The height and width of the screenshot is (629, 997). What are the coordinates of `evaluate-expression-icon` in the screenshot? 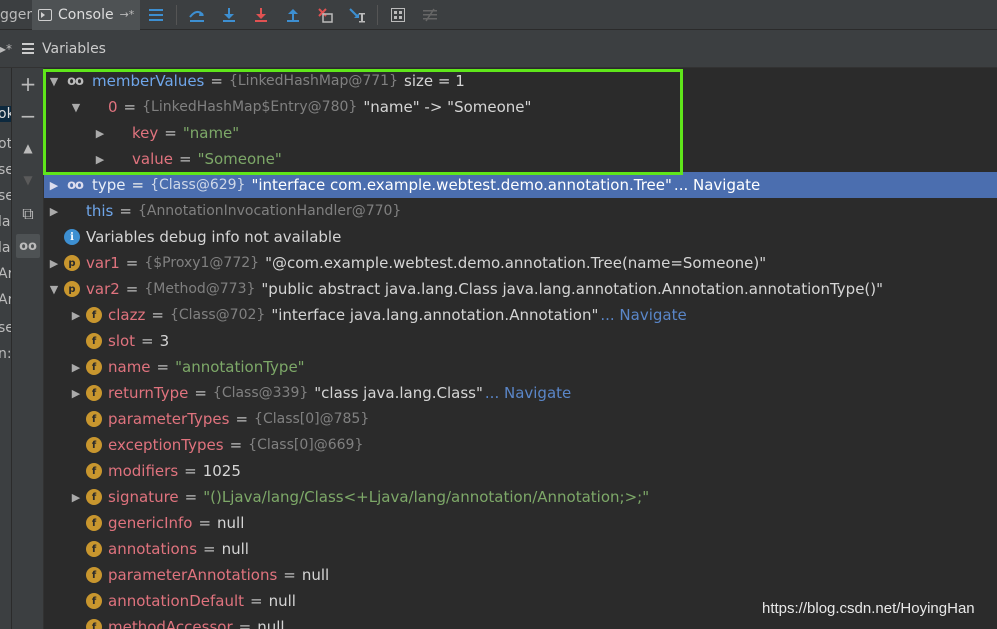 It's located at (398, 15).